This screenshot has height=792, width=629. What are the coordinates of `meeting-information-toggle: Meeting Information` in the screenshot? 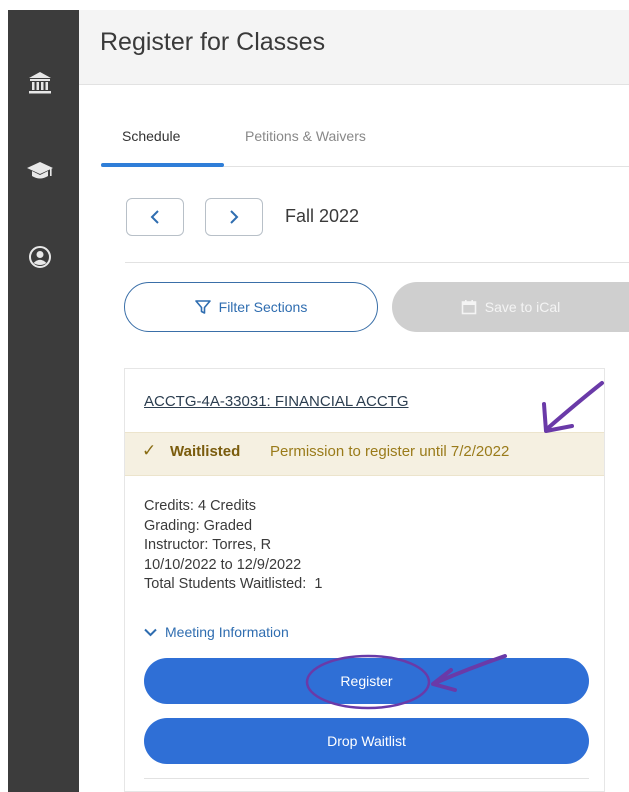 It's located at (216, 632).